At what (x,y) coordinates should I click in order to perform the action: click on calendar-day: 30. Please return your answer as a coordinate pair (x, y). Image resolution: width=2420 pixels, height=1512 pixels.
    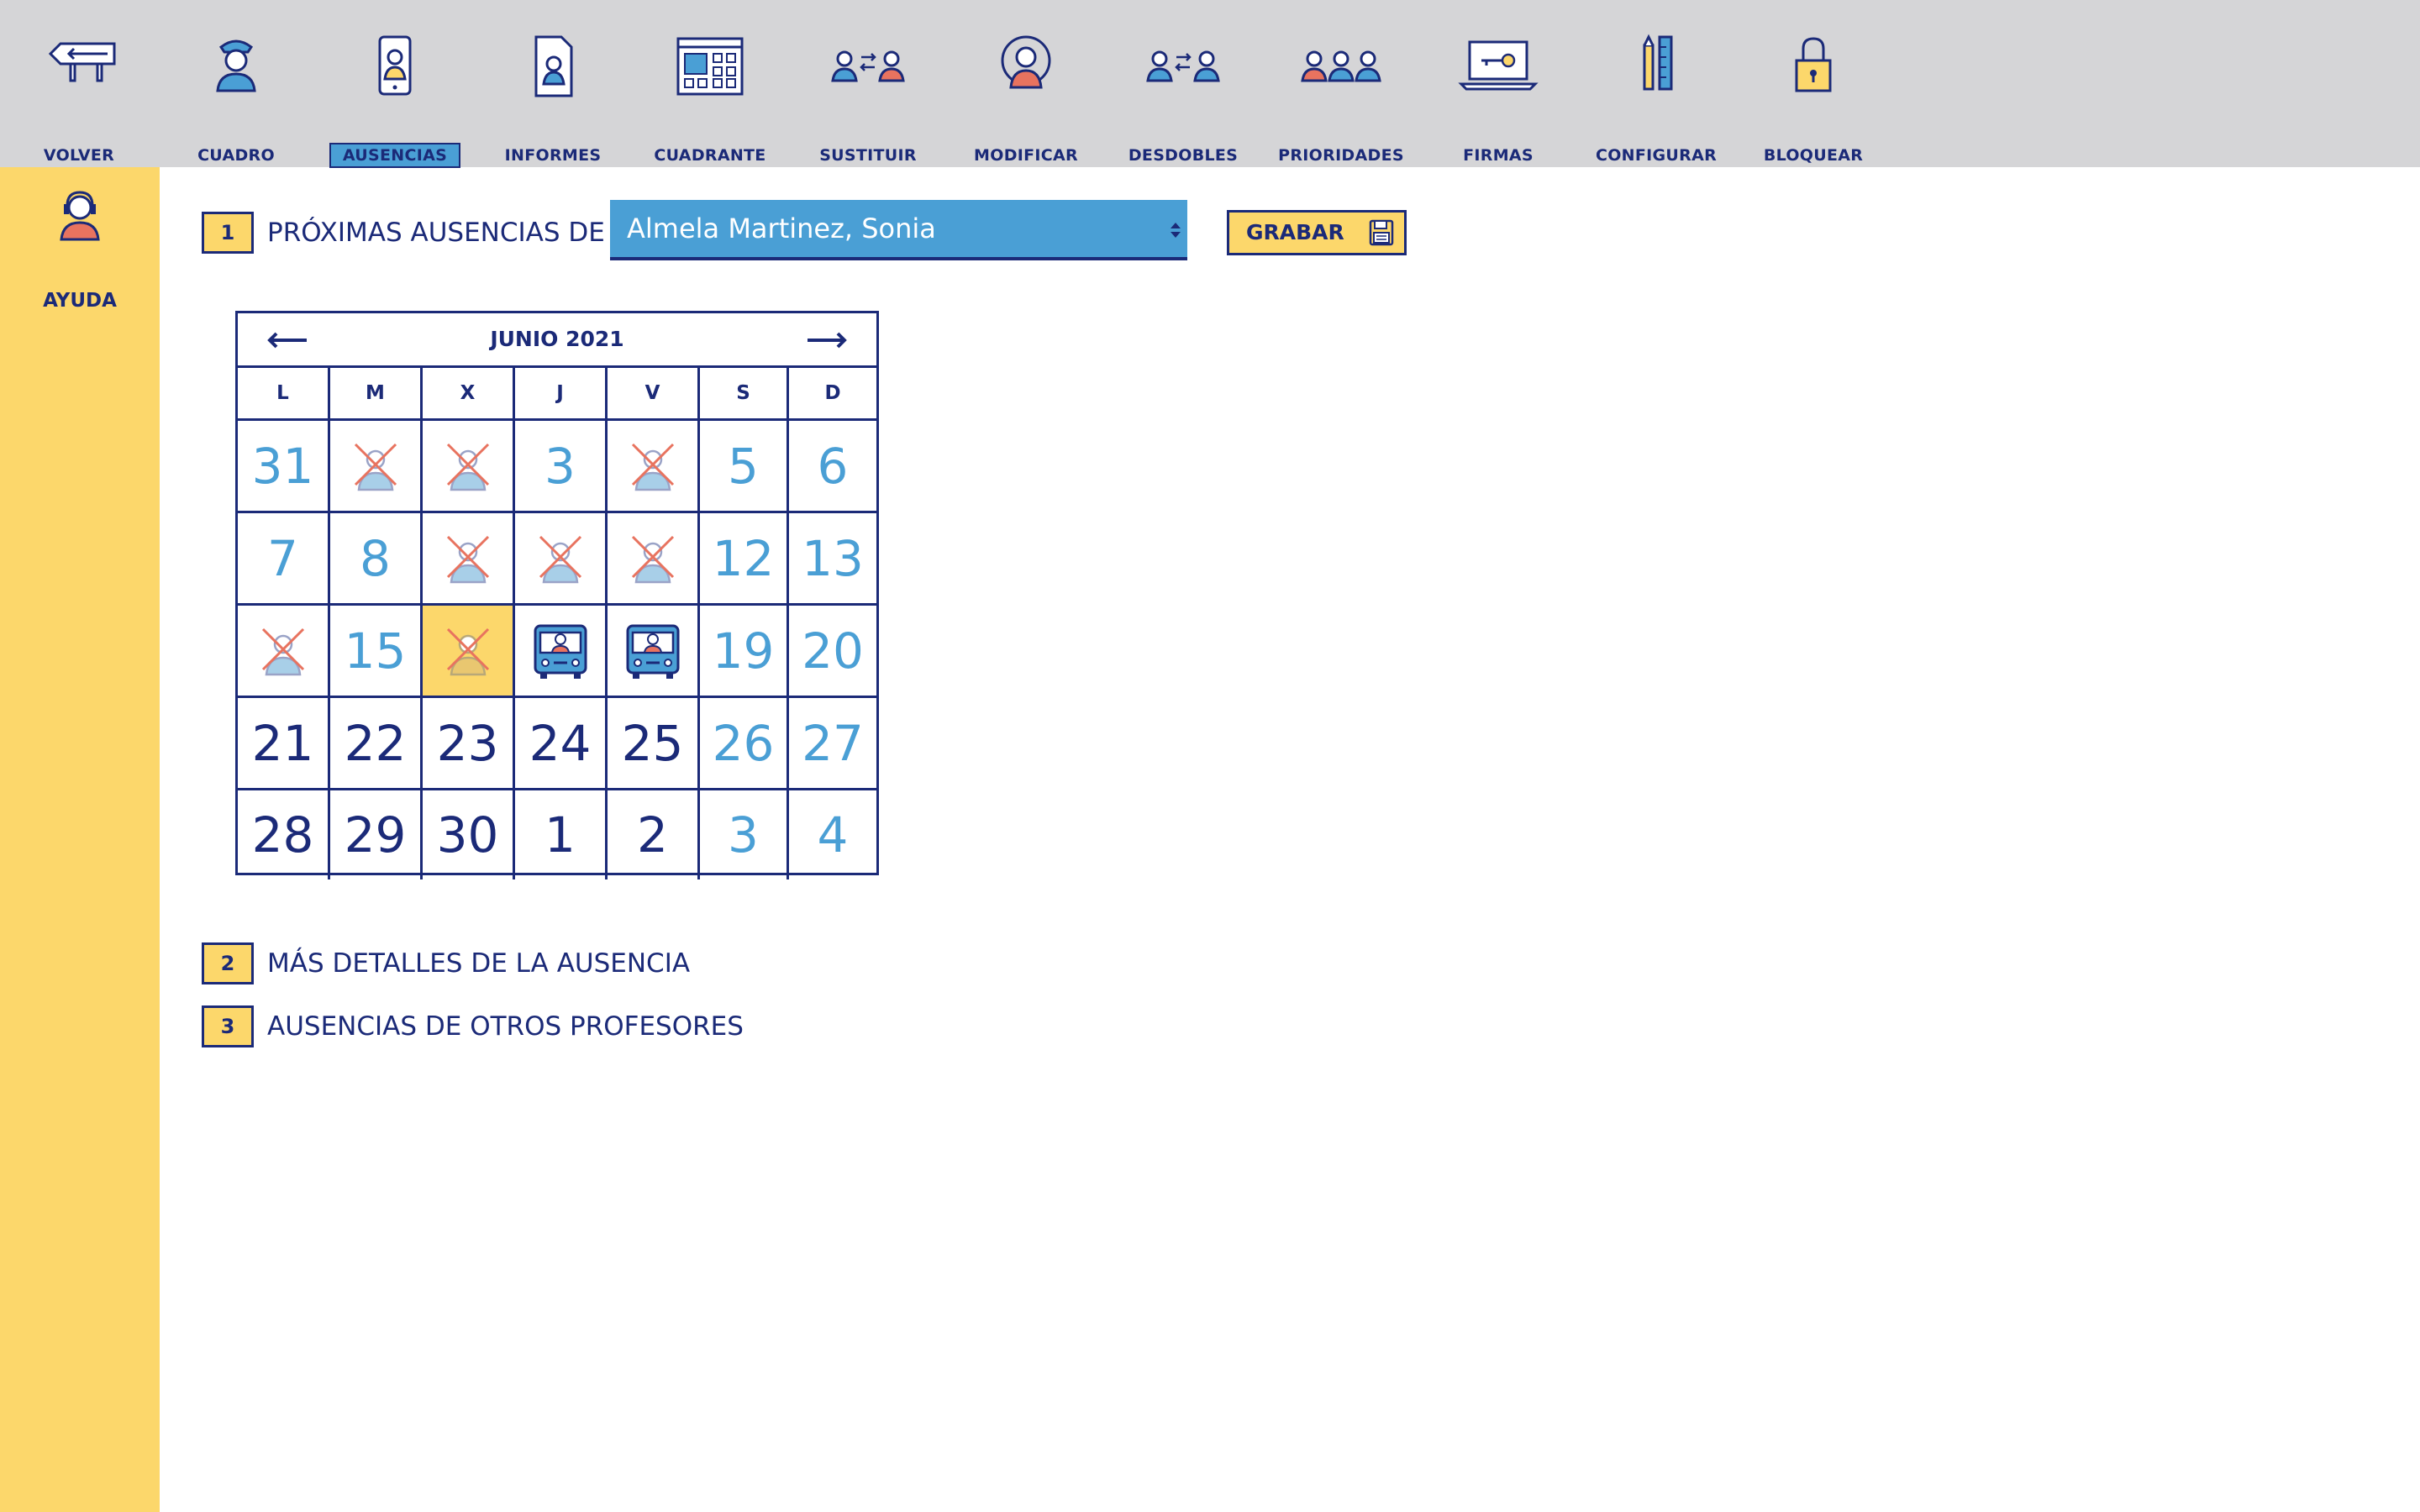
    Looking at the image, I should click on (469, 834).